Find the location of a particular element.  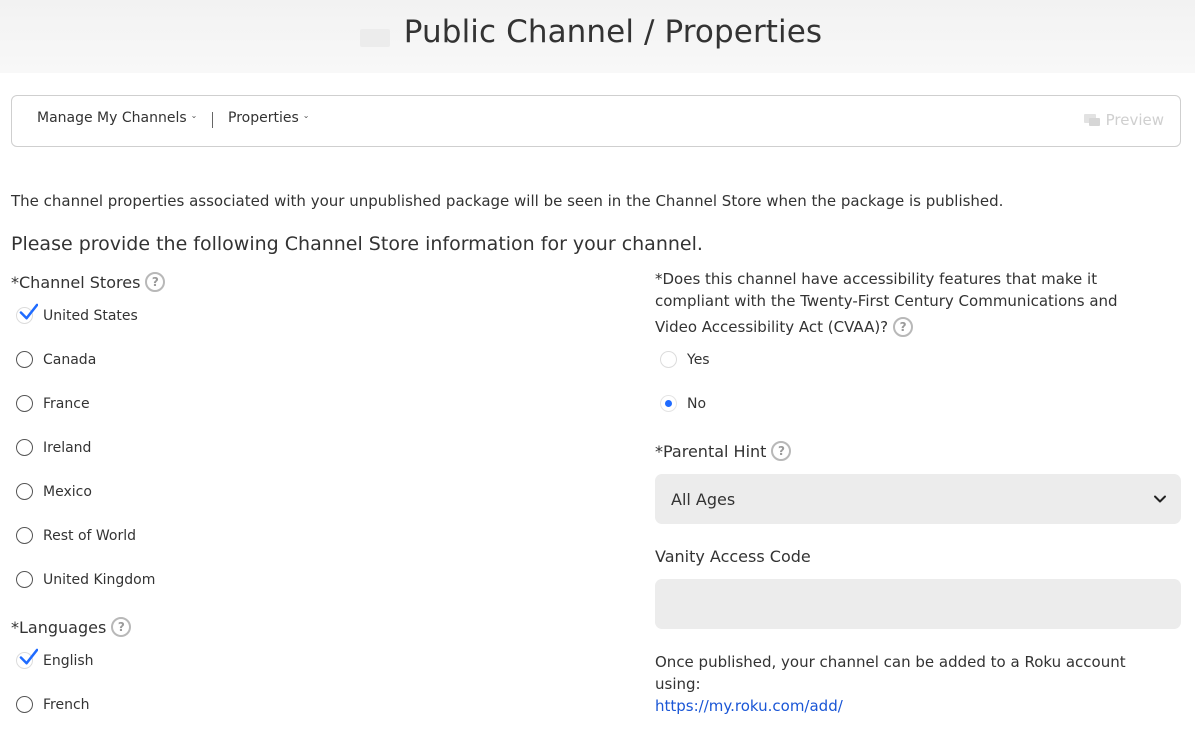

parental-hint-value: All Ages is located at coordinates (703, 499).